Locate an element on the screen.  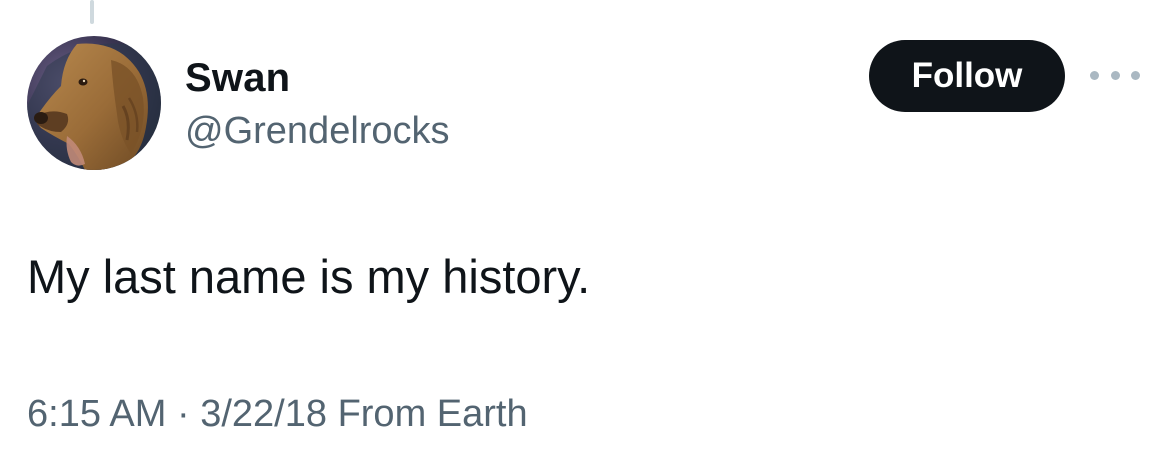
thread-connector-line is located at coordinates (92, 12).